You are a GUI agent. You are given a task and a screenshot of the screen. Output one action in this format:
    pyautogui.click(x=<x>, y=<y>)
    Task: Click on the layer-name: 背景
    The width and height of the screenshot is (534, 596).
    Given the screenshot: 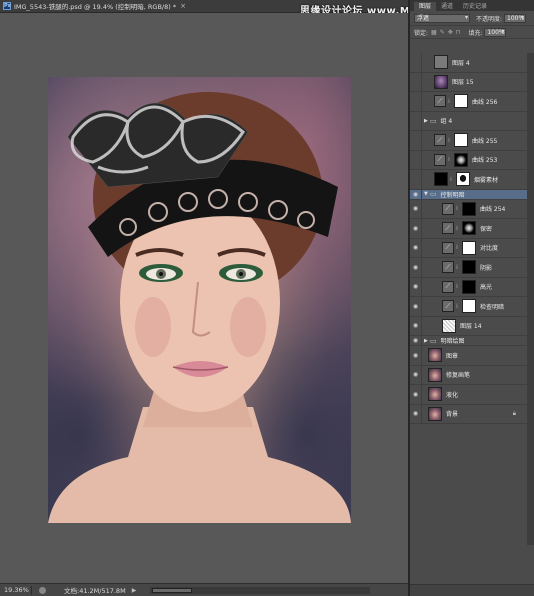 What is the action you would take?
    pyautogui.click(x=452, y=413)
    